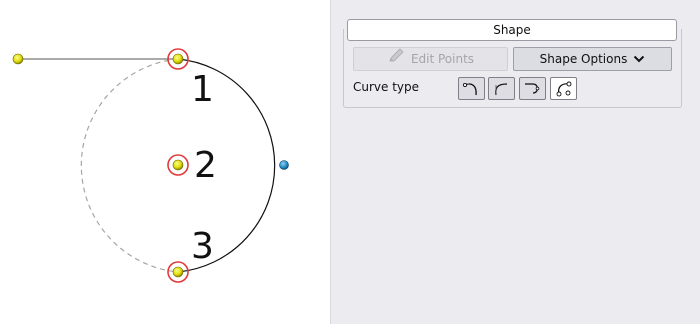  I want to click on curve-loop-icon, so click(532, 88).